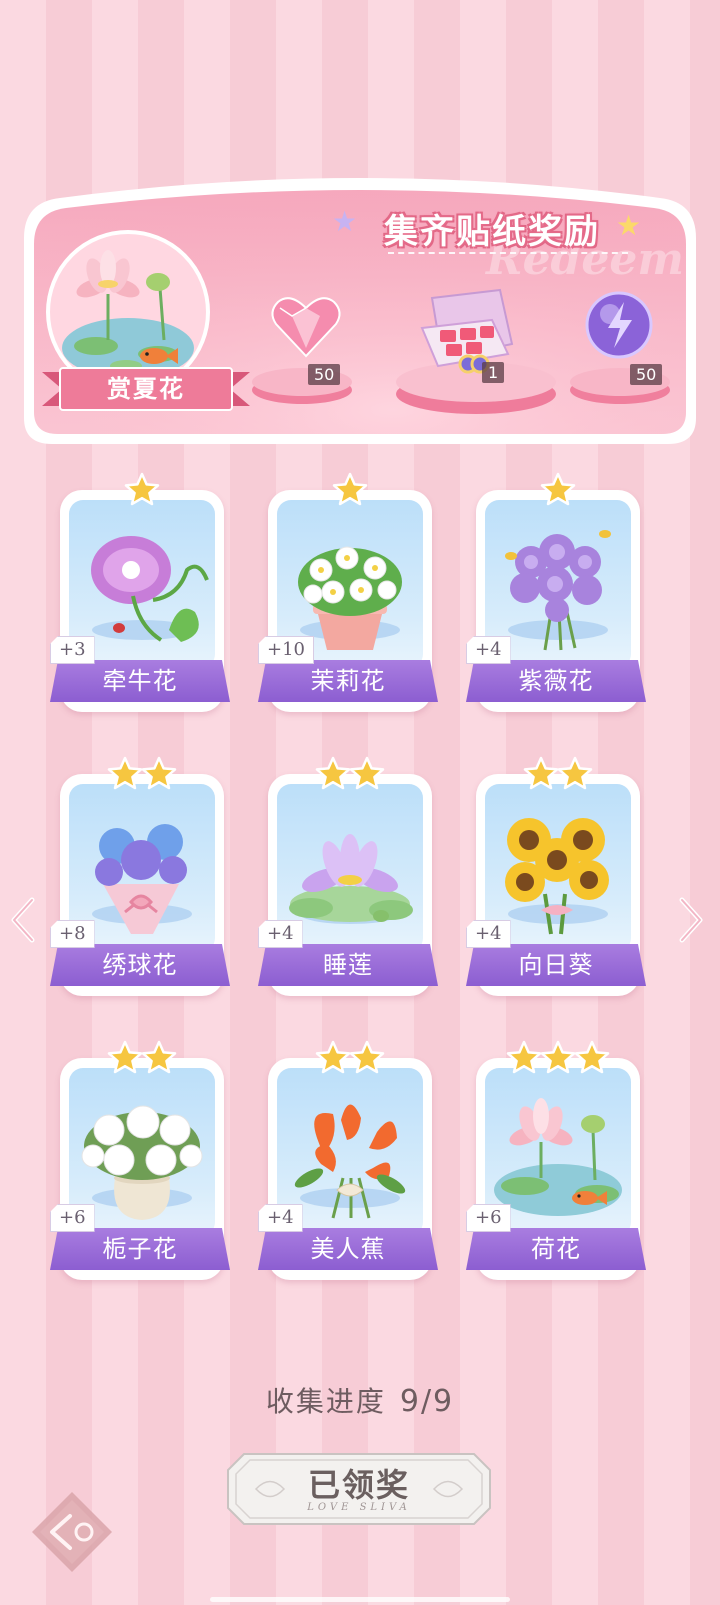  I want to click on flower-card: 栀子花 +6, so click(141, 1161).